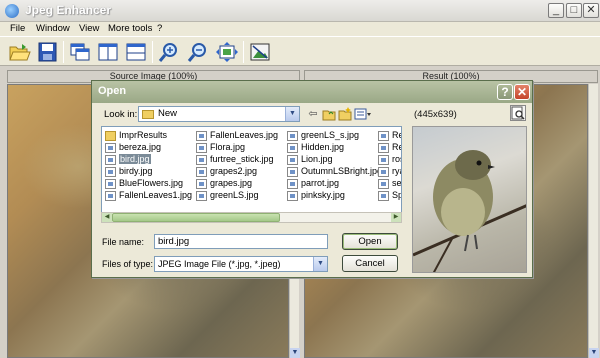 The height and width of the screenshot is (358, 600). I want to click on app-icon, so click(12, 11).